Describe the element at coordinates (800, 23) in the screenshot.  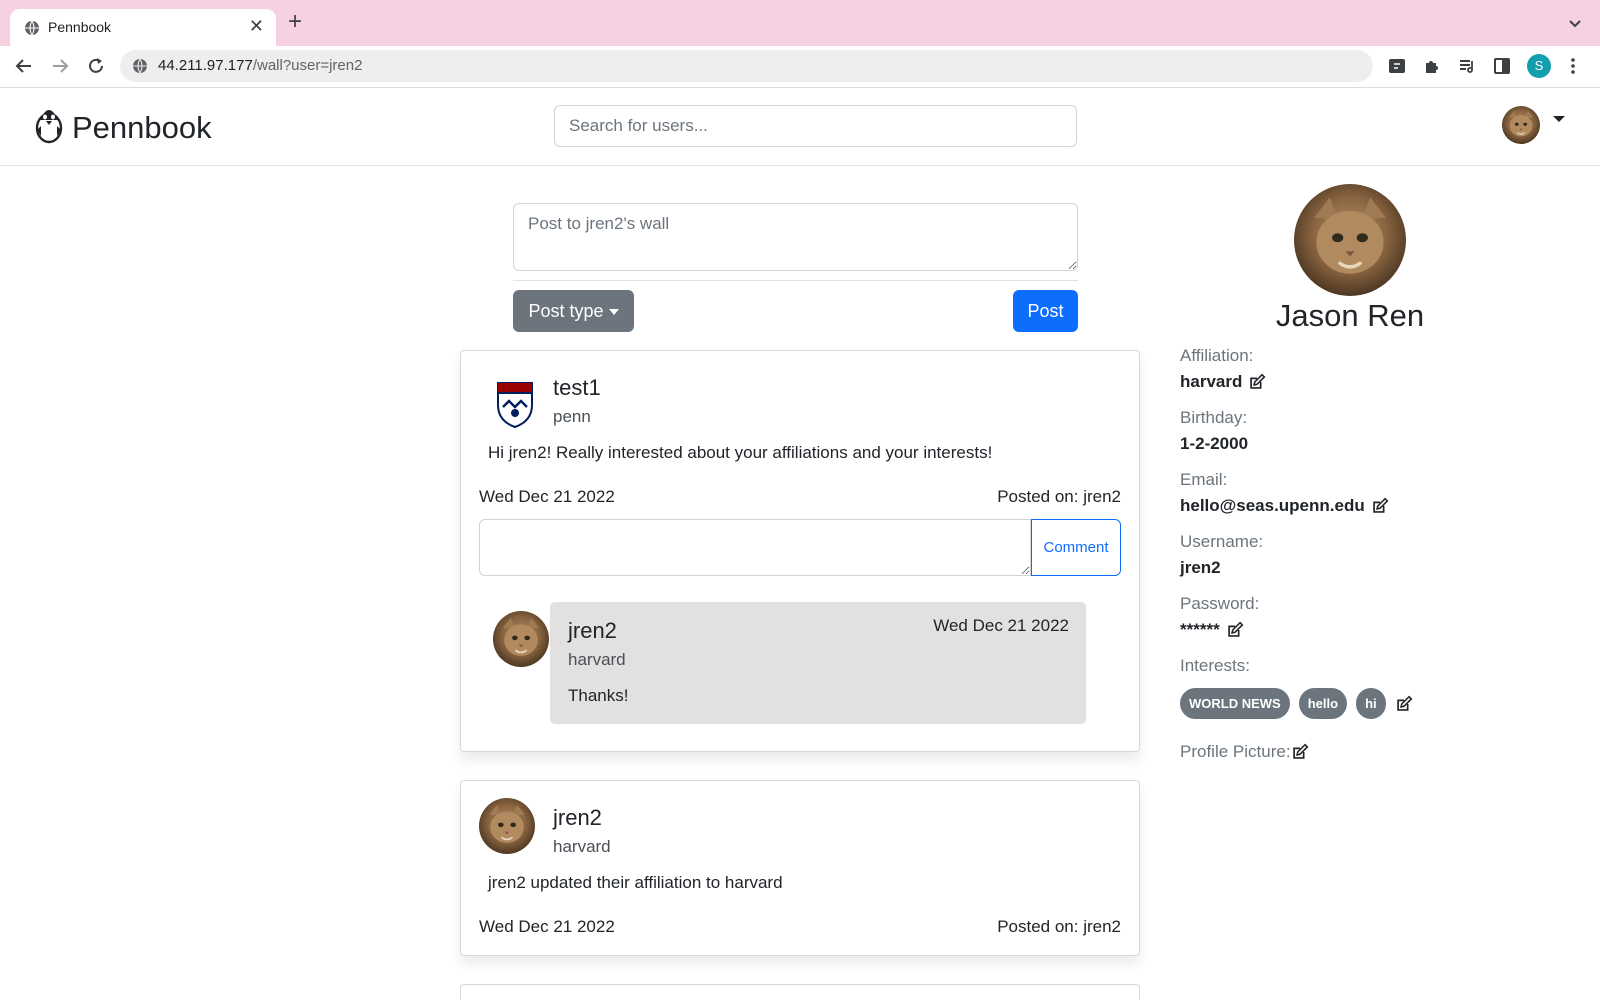
I see `browser-tab-strip: Pennbook ✕ +` at that location.